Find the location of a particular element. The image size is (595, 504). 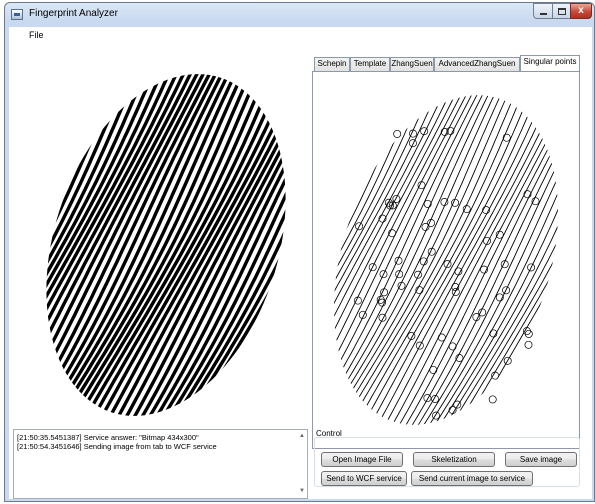

window-title: Fingerprint Analyzer is located at coordinates (73, 13).